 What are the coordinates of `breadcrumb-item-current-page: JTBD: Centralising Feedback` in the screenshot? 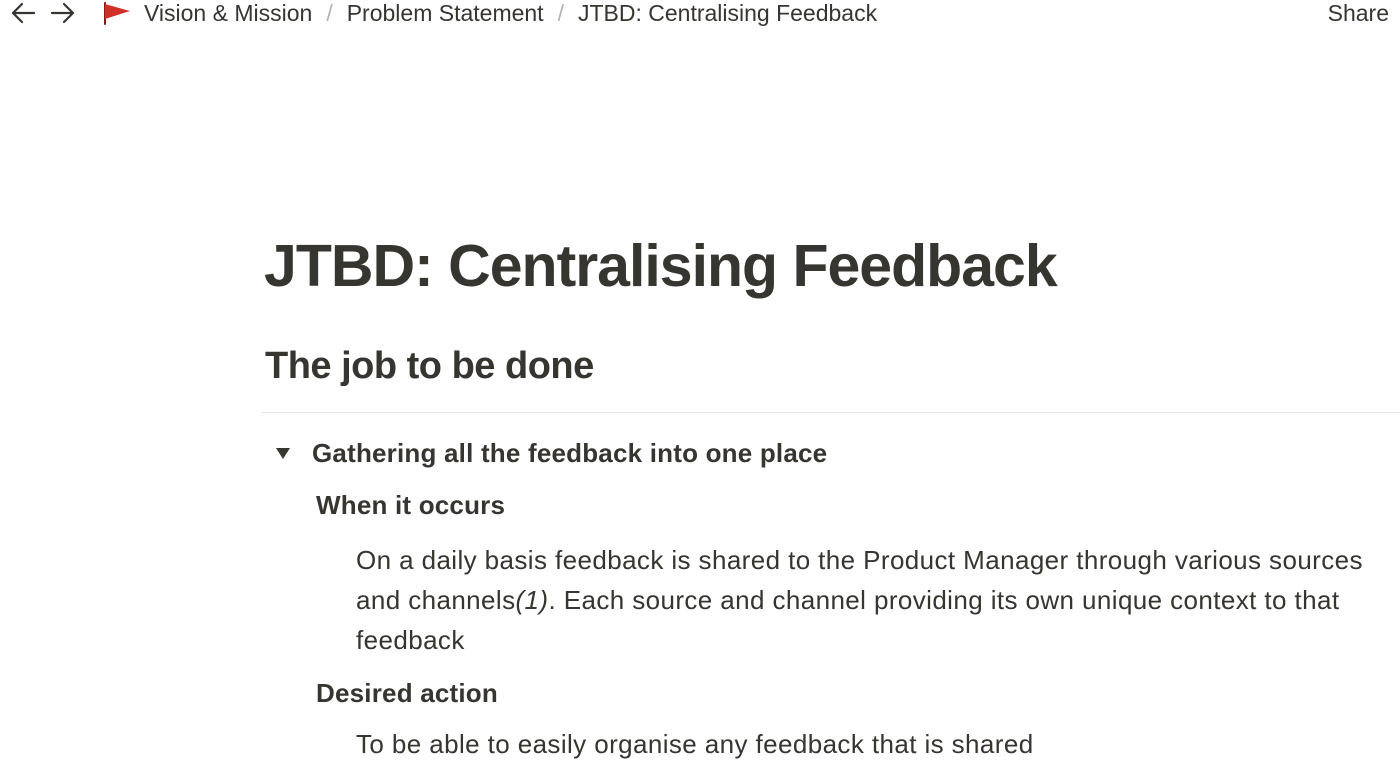 It's located at (727, 13).